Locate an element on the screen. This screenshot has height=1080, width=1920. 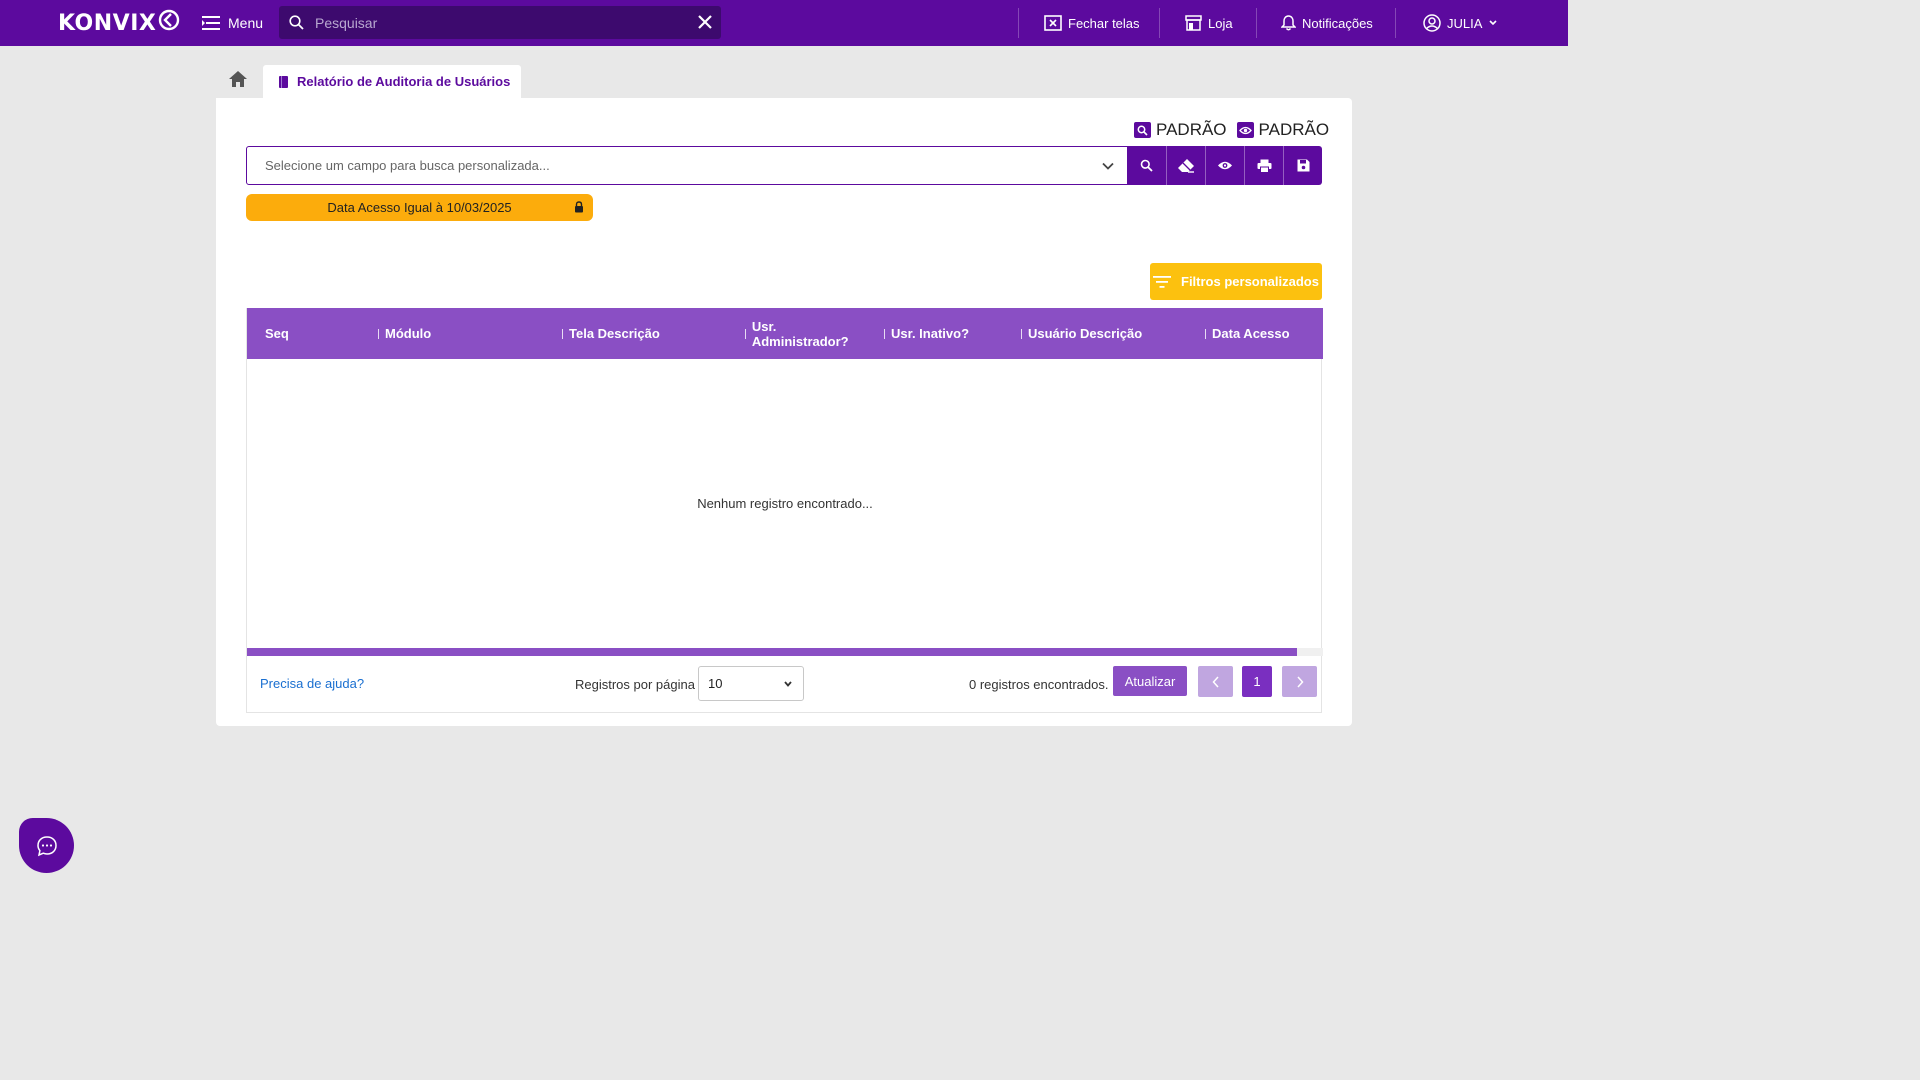
refresh-button: Atualizar is located at coordinates (1150, 681).